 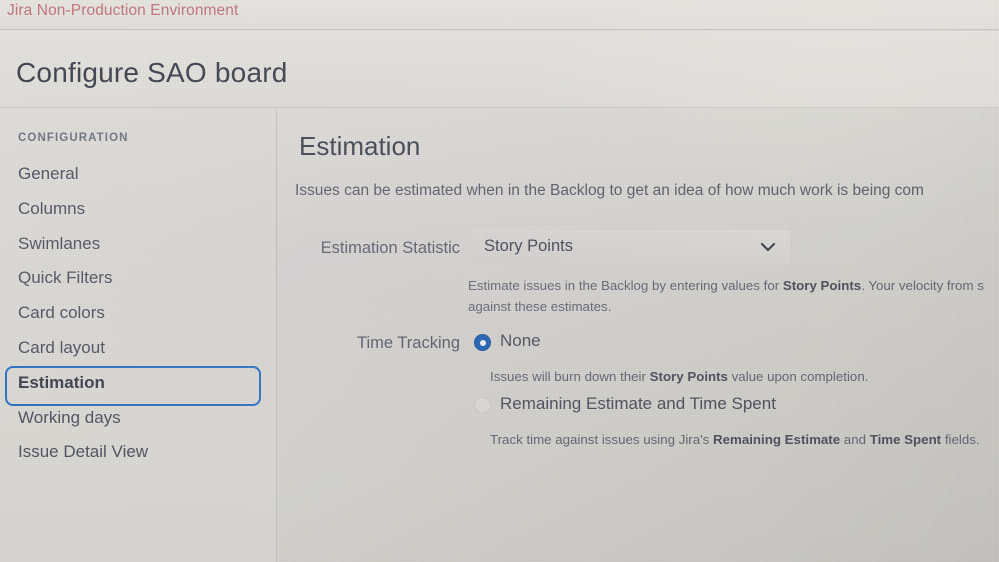 What do you see at coordinates (777, 439) in the screenshot?
I see `help-bold: Remaining Estimate` at bounding box center [777, 439].